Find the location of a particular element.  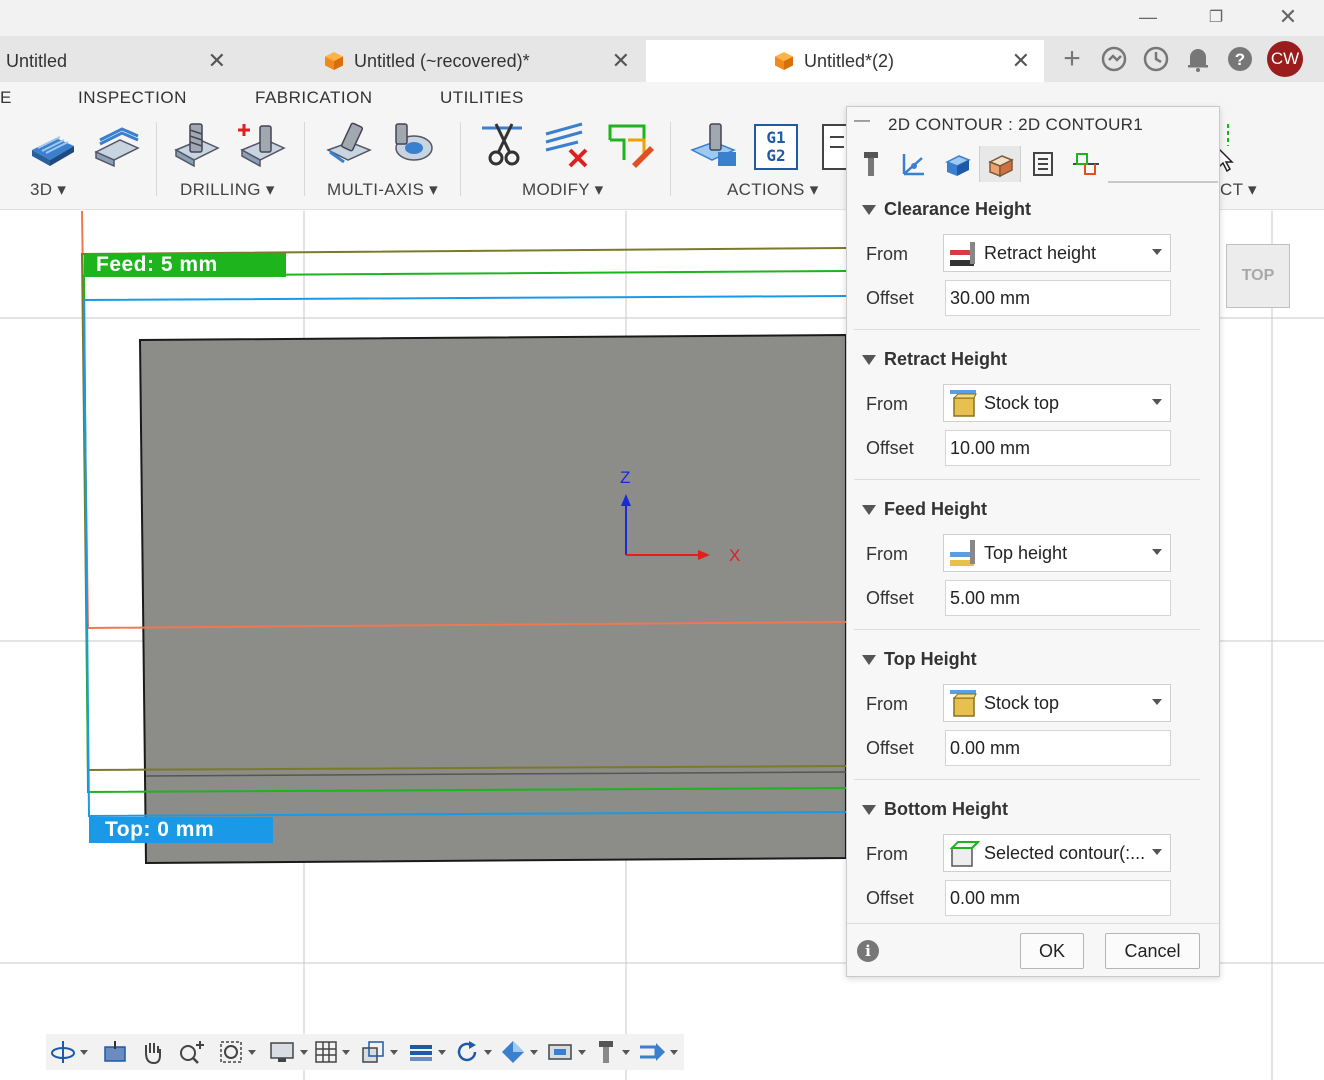

tab-heights is located at coordinates (1000, 164).